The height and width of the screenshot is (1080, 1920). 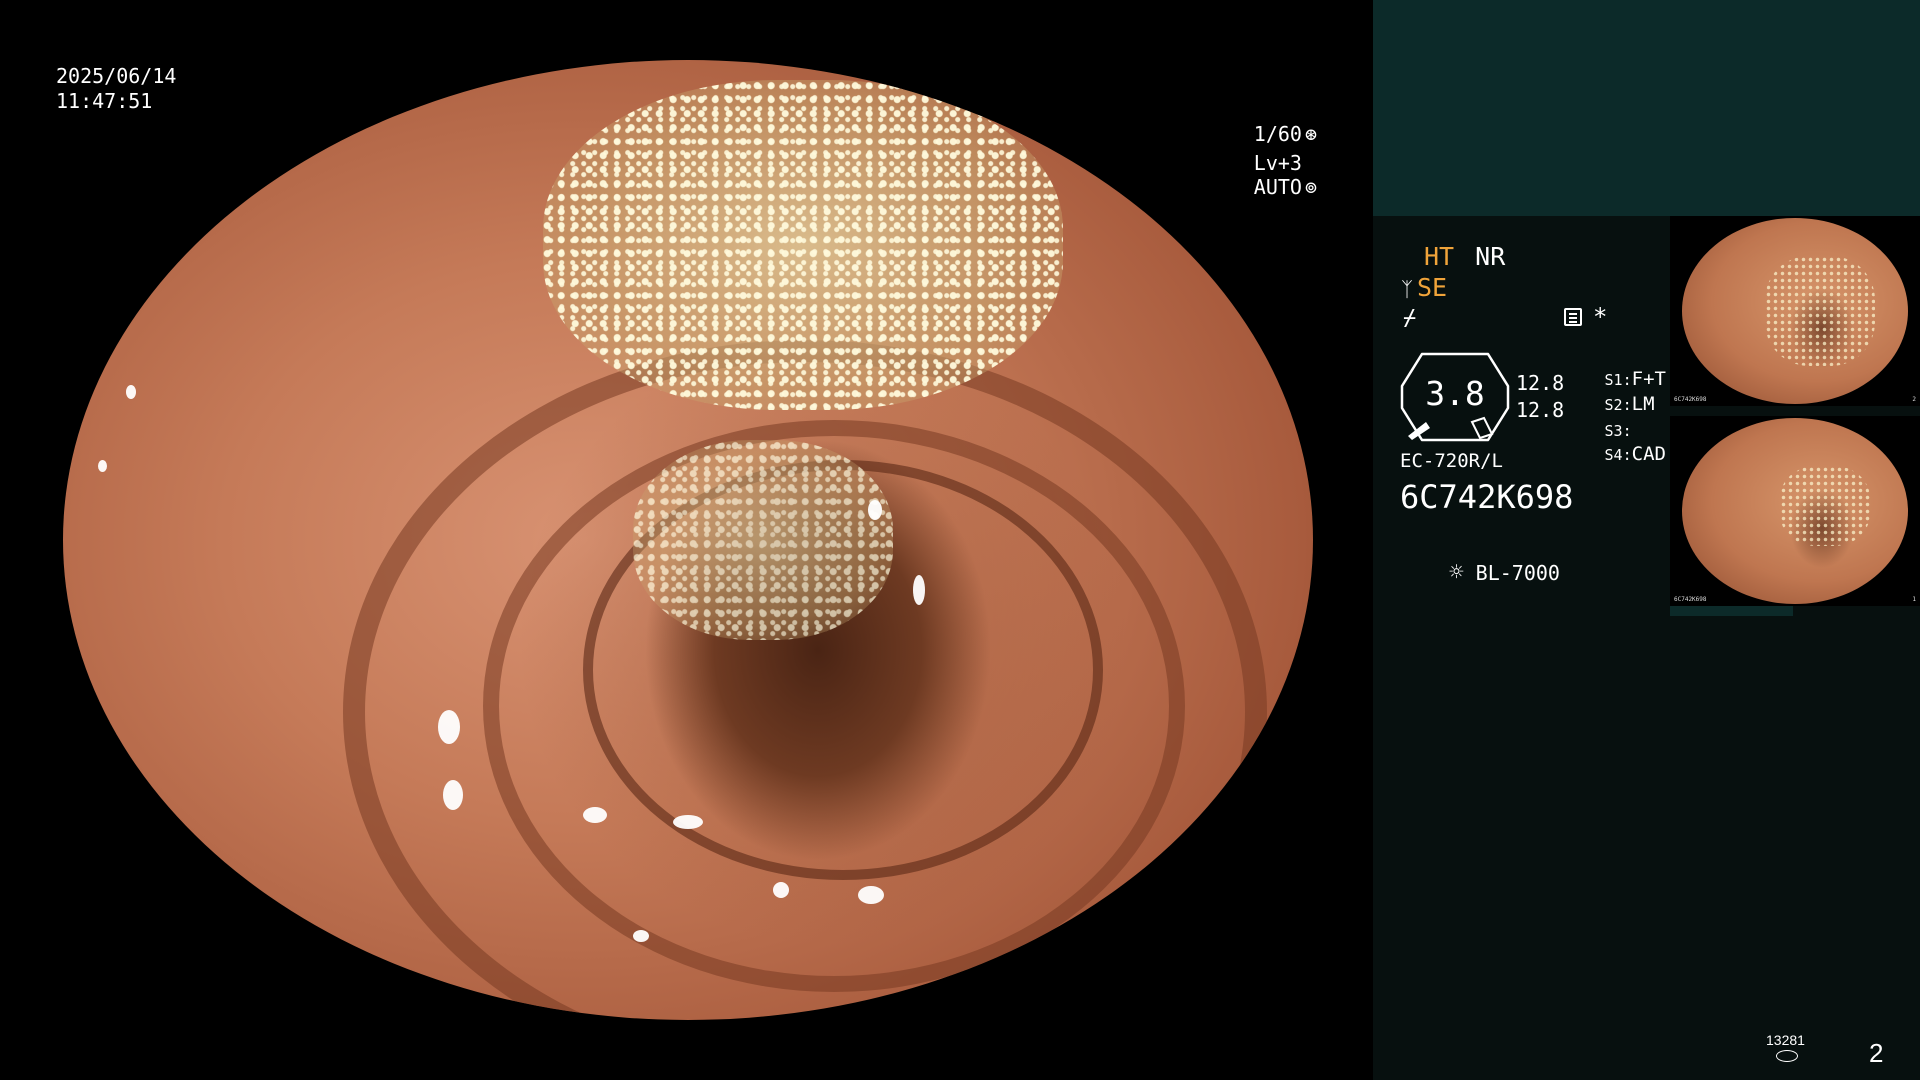 I want to click on auto-iris-icon: ⊚, so click(x=1310, y=187).